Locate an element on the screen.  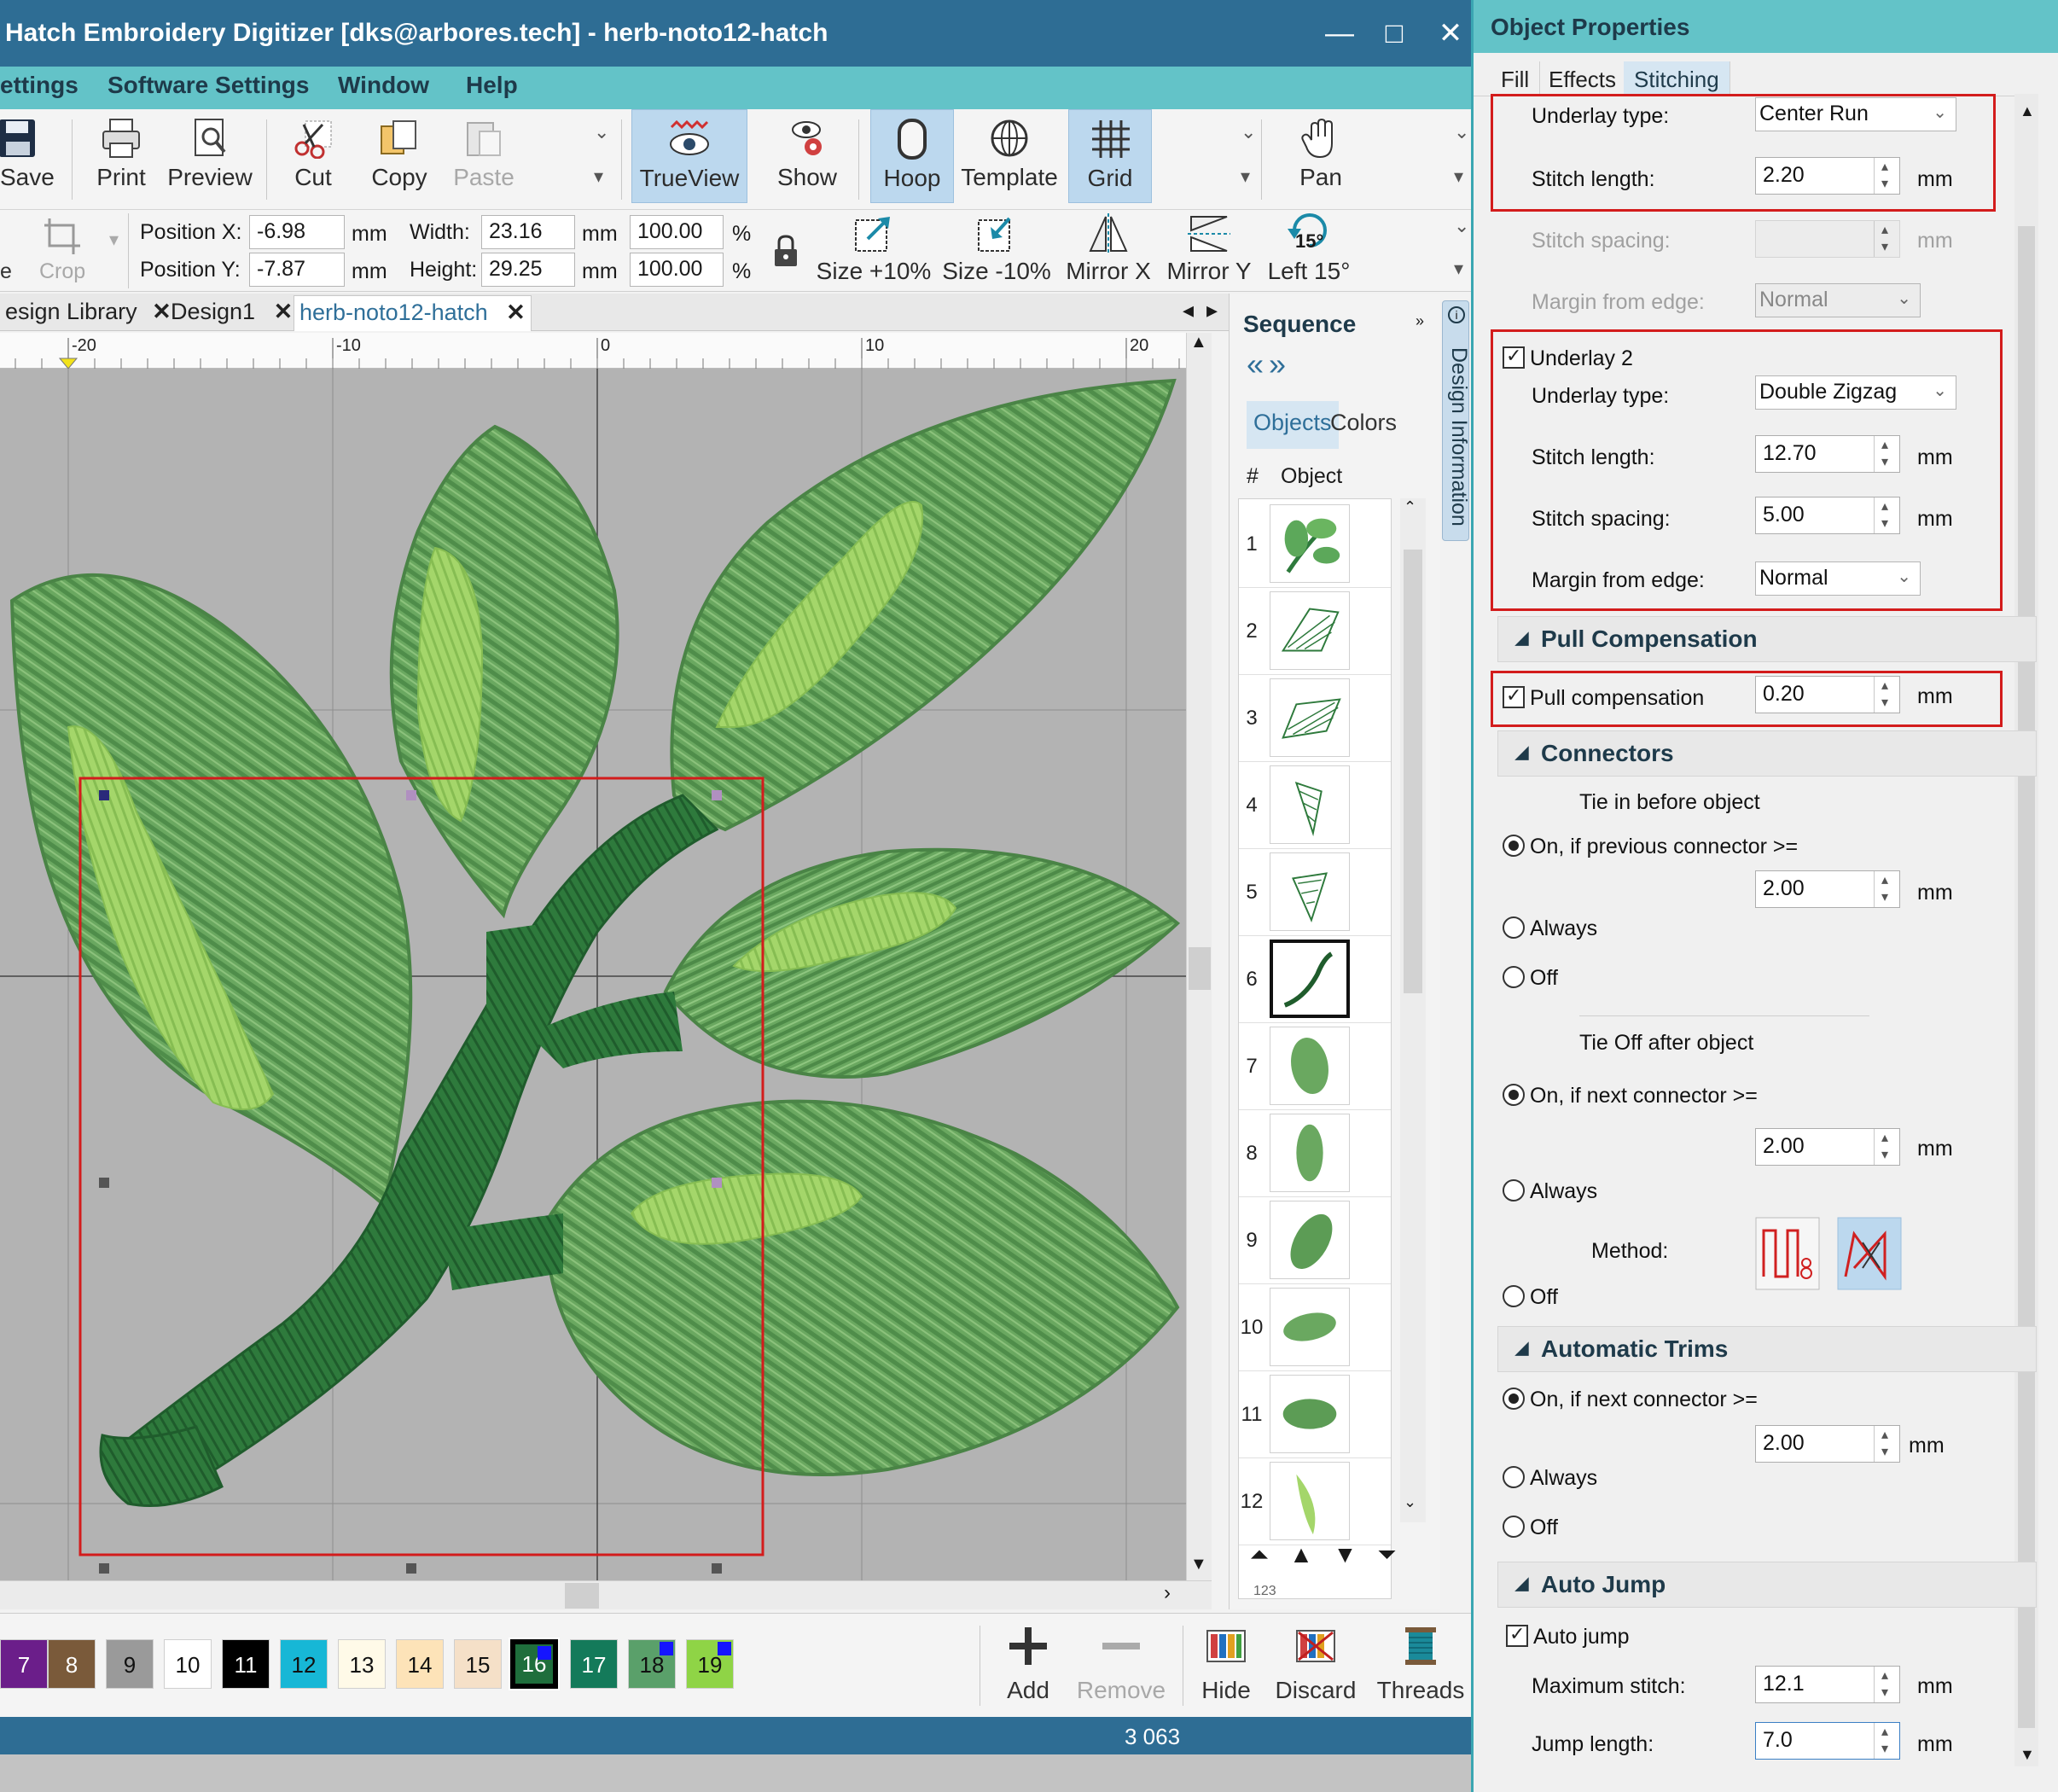
tab-design1: Design1 ✕ is located at coordinates (232, 313).